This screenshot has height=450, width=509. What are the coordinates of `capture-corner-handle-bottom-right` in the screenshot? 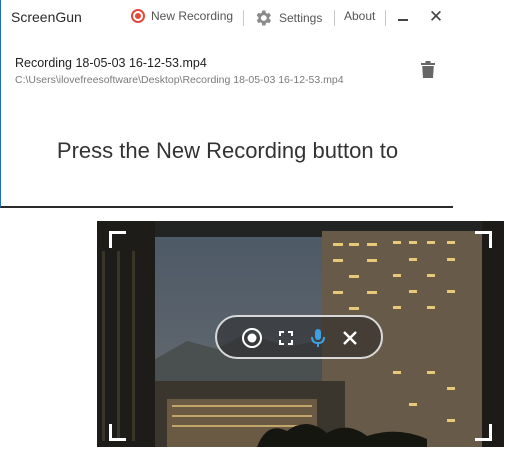 It's located at (483, 432).